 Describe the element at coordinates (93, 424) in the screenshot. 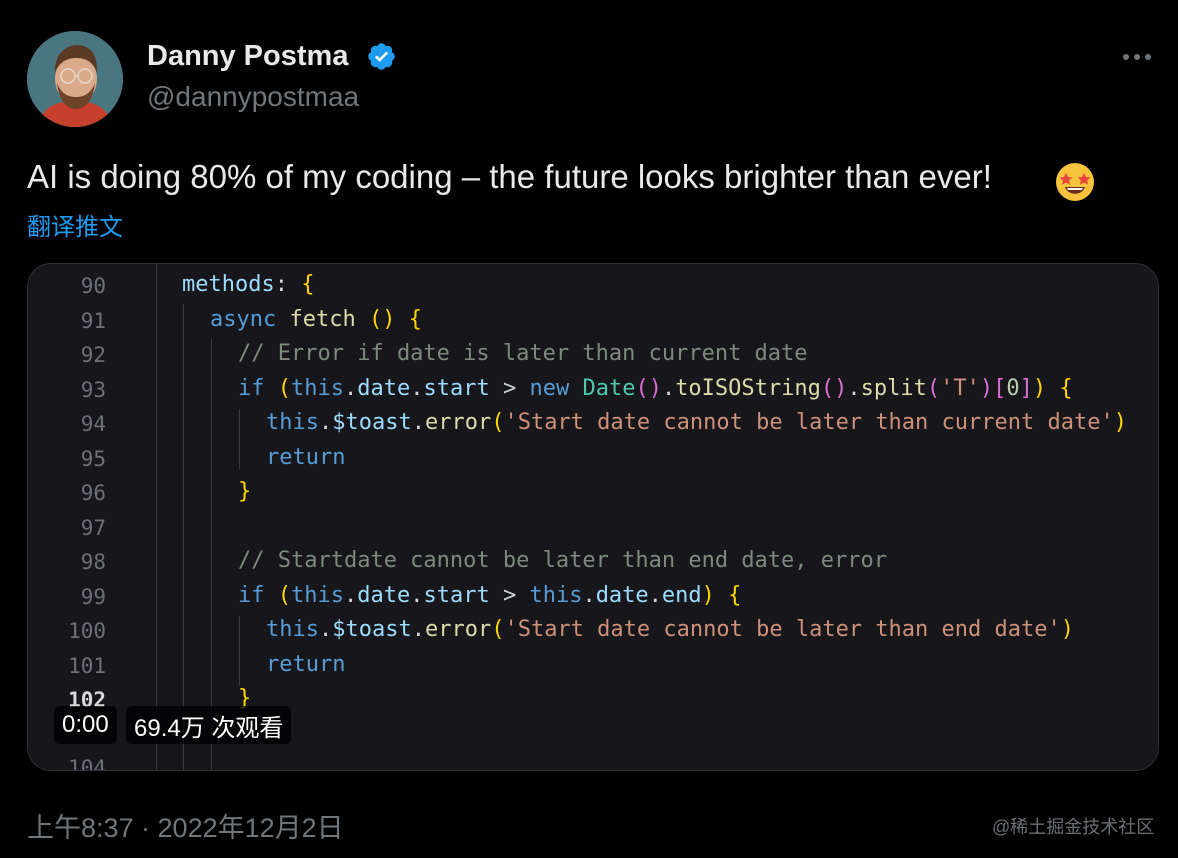

I see `line-number: 94` at that location.